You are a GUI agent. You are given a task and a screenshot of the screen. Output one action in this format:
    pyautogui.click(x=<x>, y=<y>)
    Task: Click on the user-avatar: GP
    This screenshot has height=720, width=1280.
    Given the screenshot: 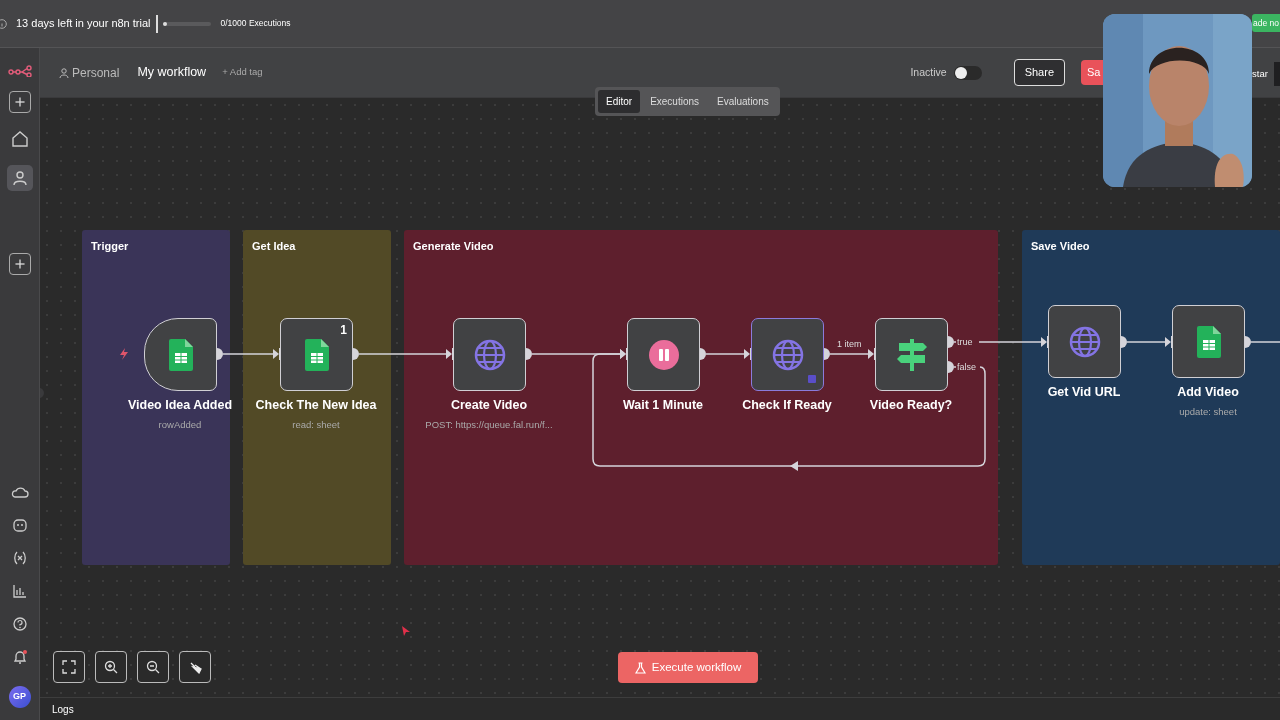 What is the action you would take?
    pyautogui.click(x=19, y=697)
    